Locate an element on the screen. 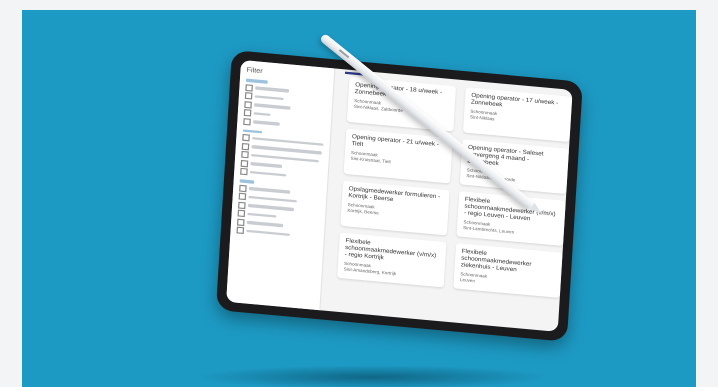 The image size is (718, 387). pencil-logo-mark is located at coordinates (344, 54).